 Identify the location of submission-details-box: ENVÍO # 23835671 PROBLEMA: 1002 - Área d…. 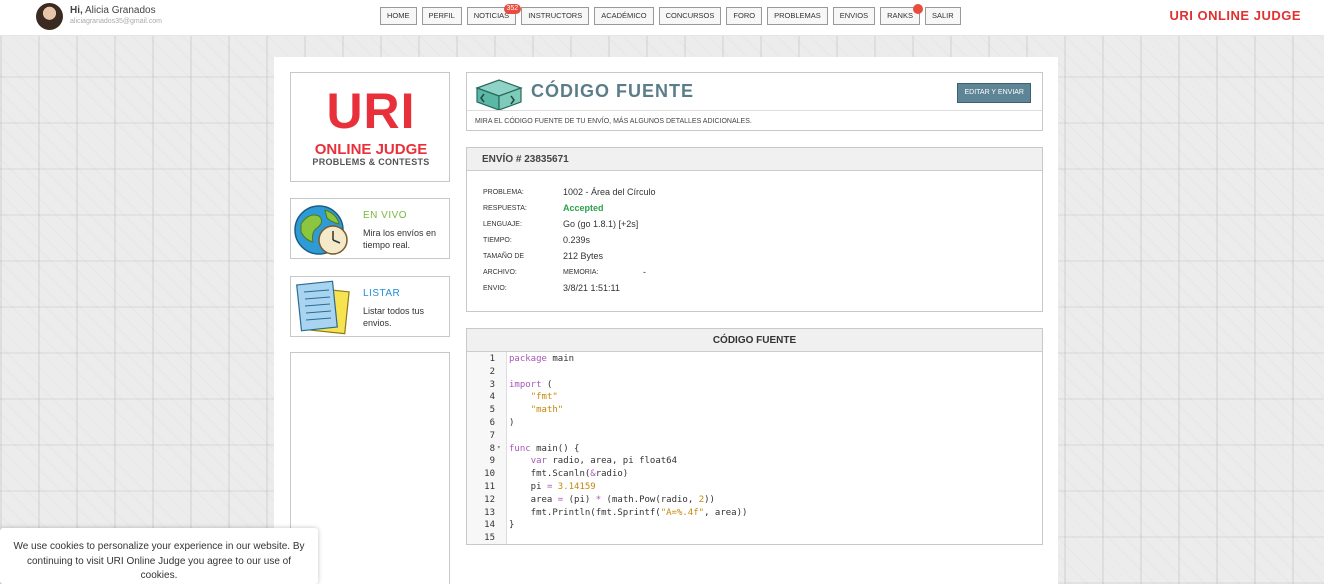
(754, 229).